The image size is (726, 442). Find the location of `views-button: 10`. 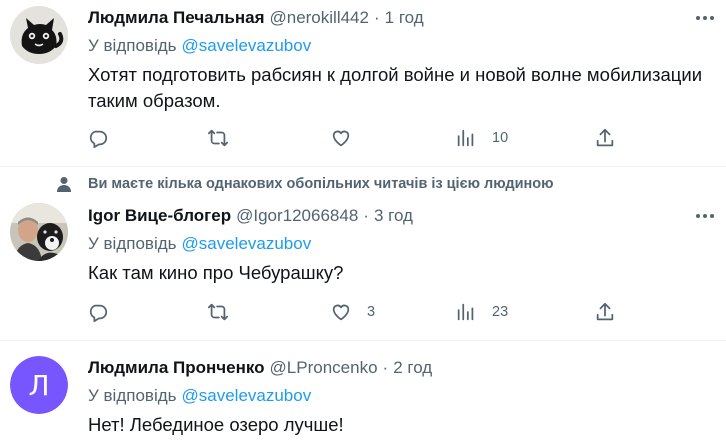

views-button: 10 is located at coordinates (481, 138).